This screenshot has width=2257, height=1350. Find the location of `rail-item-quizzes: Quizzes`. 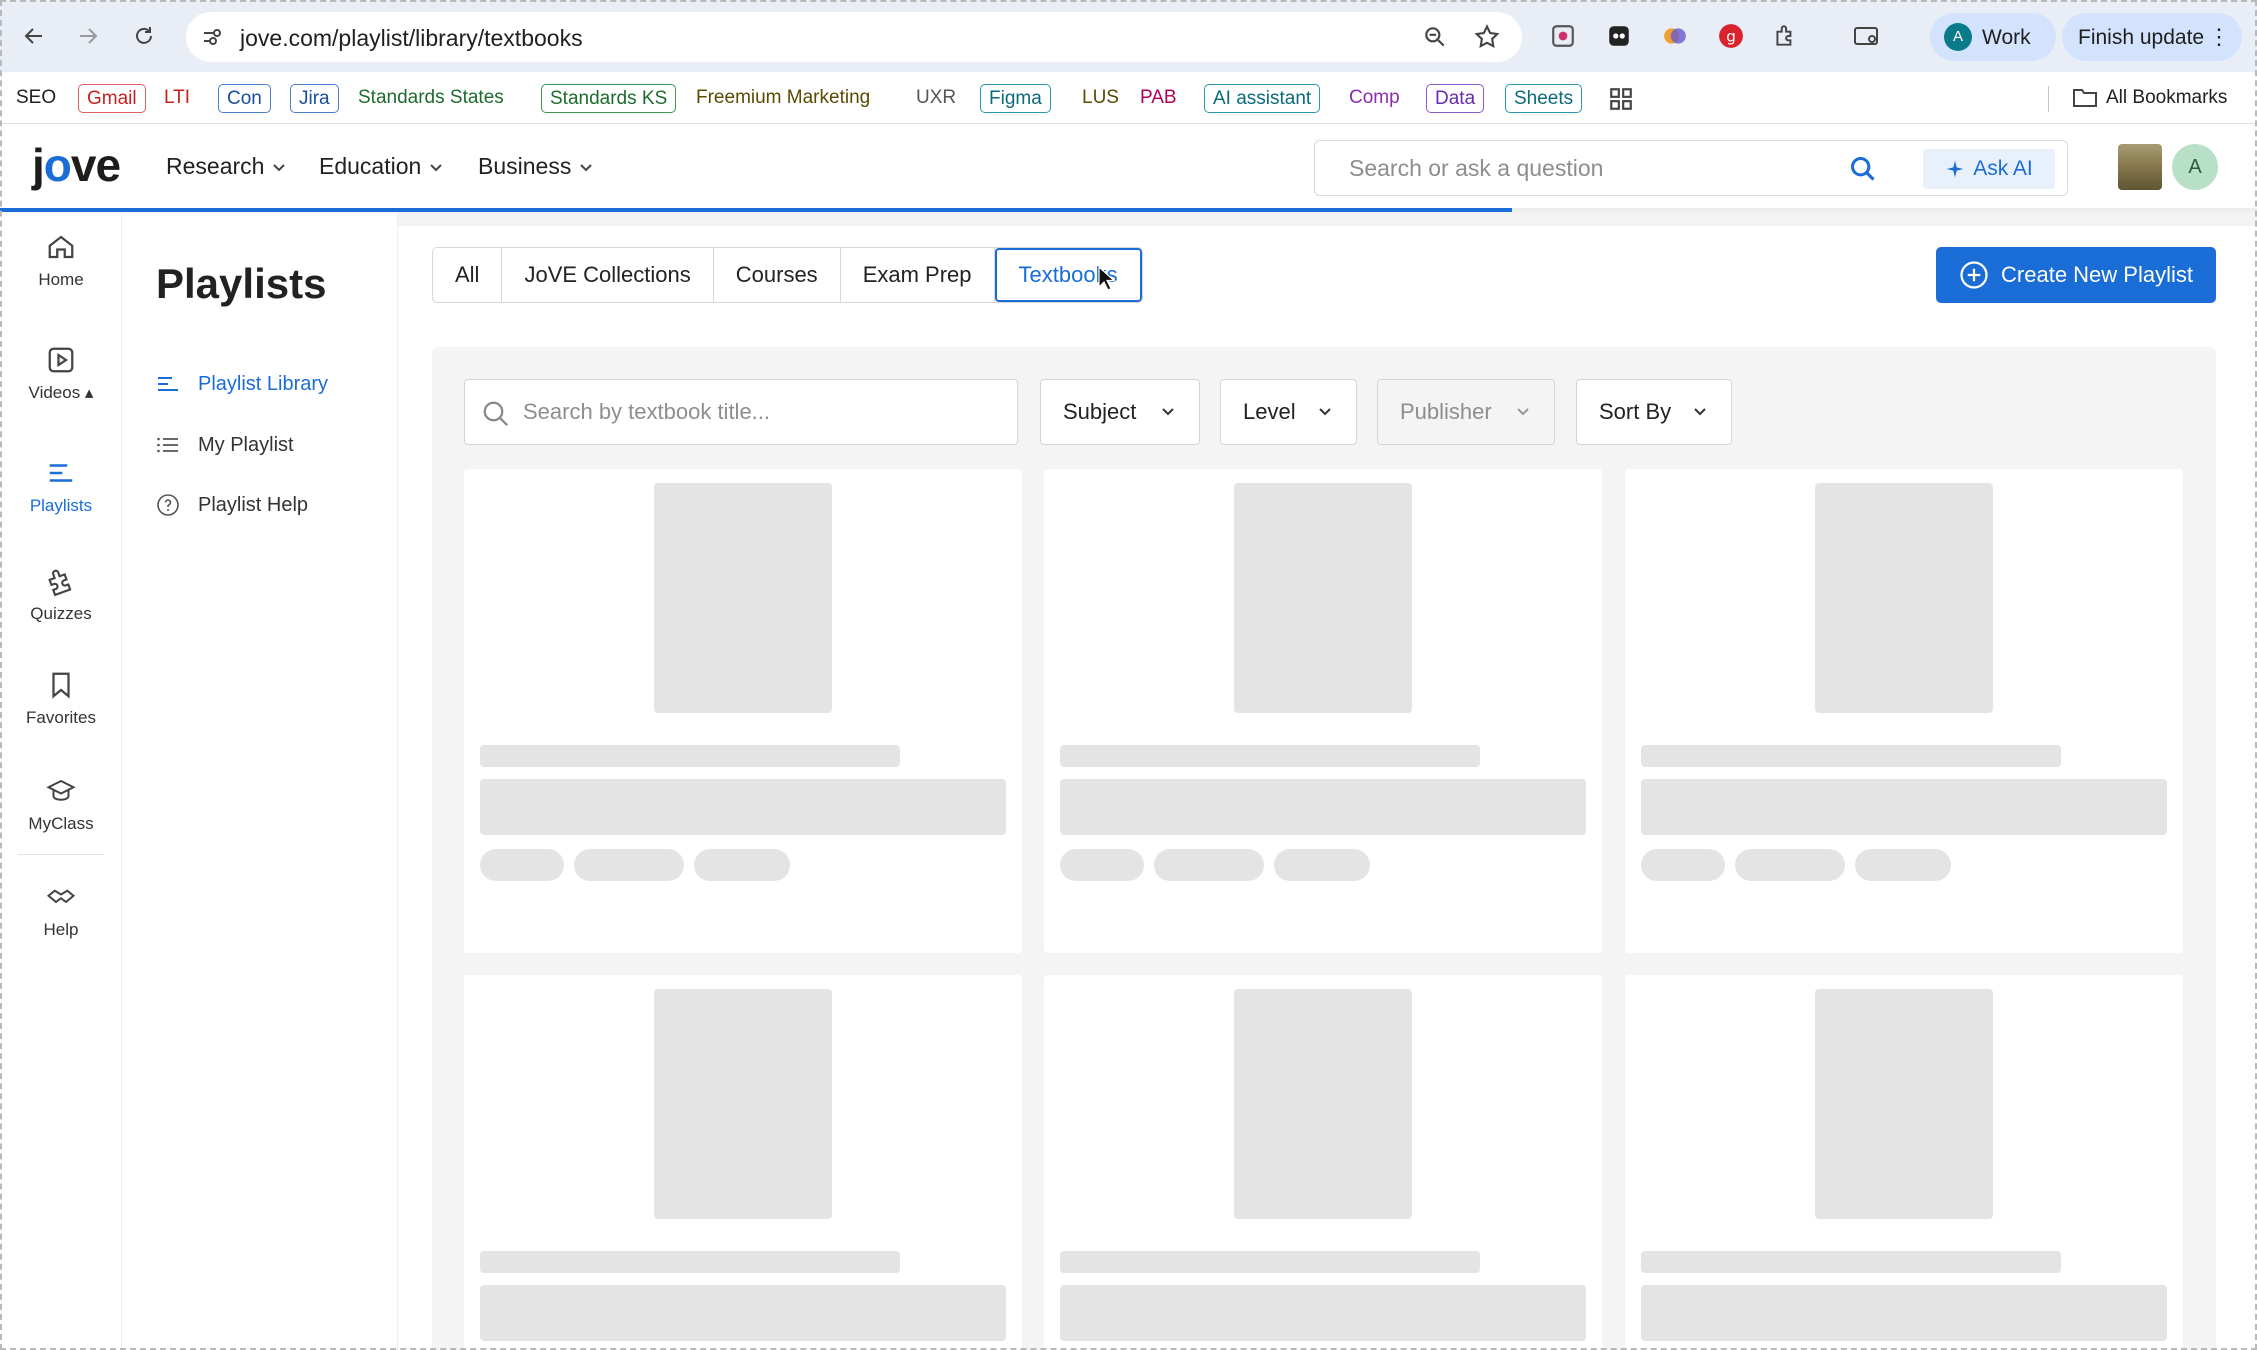

rail-item-quizzes: Quizzes is located at coordinates (61, 609).